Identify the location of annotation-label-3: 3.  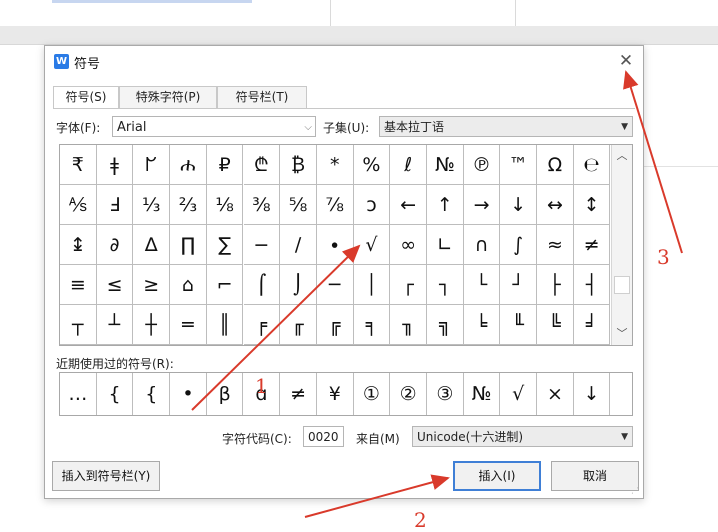
(663, 257).